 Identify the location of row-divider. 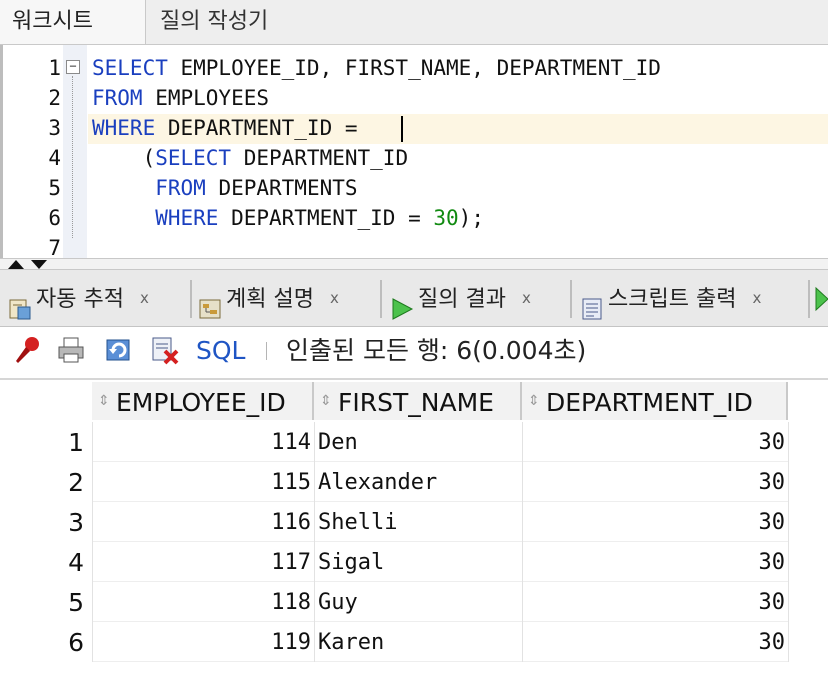
(440, 661).